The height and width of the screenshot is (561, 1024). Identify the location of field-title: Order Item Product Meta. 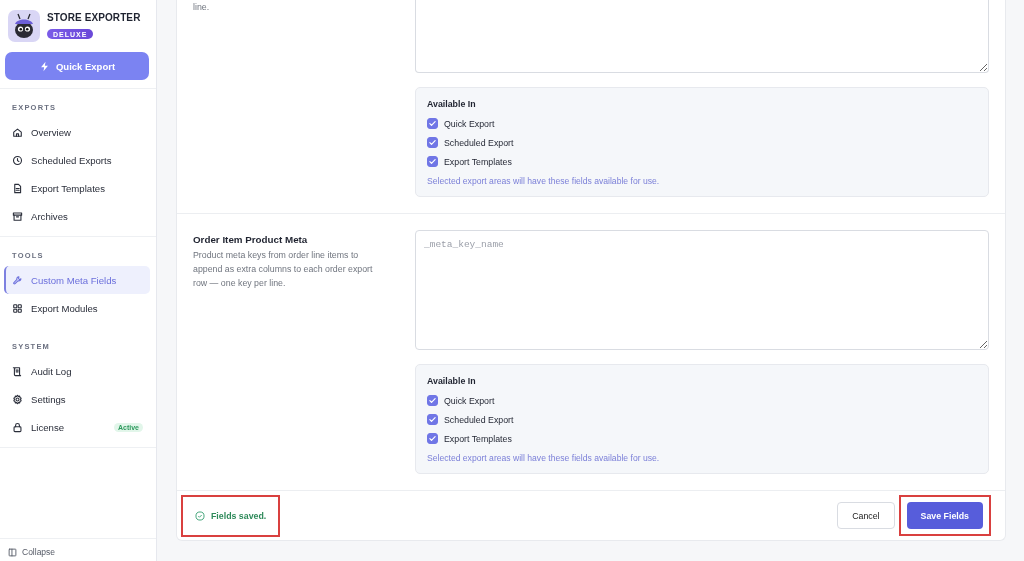
(251, 239).